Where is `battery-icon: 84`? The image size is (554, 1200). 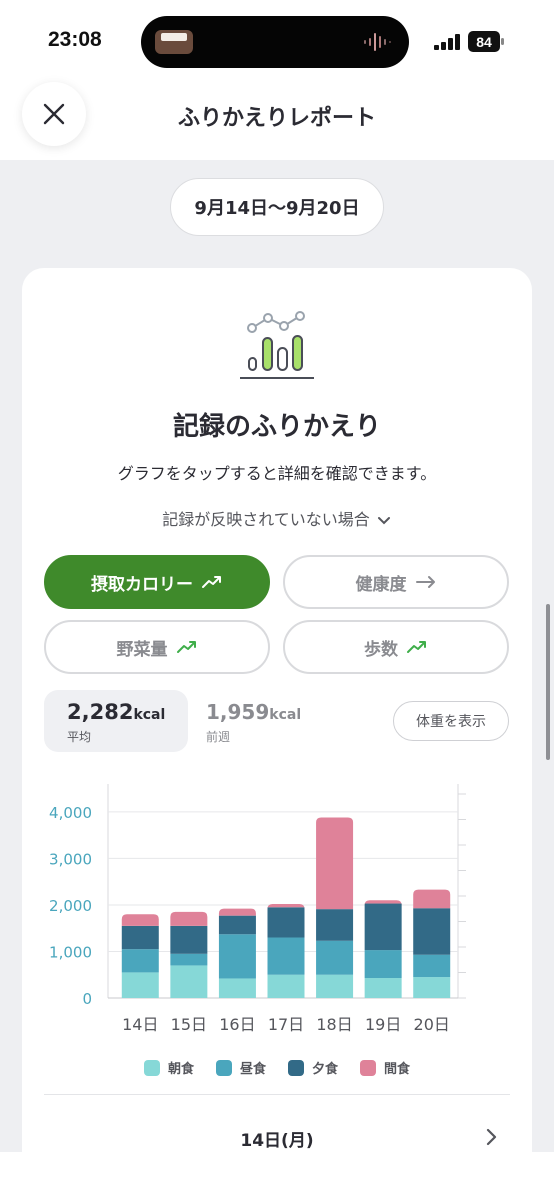
battery-icon: 84 is located at coordinates (486, 41).